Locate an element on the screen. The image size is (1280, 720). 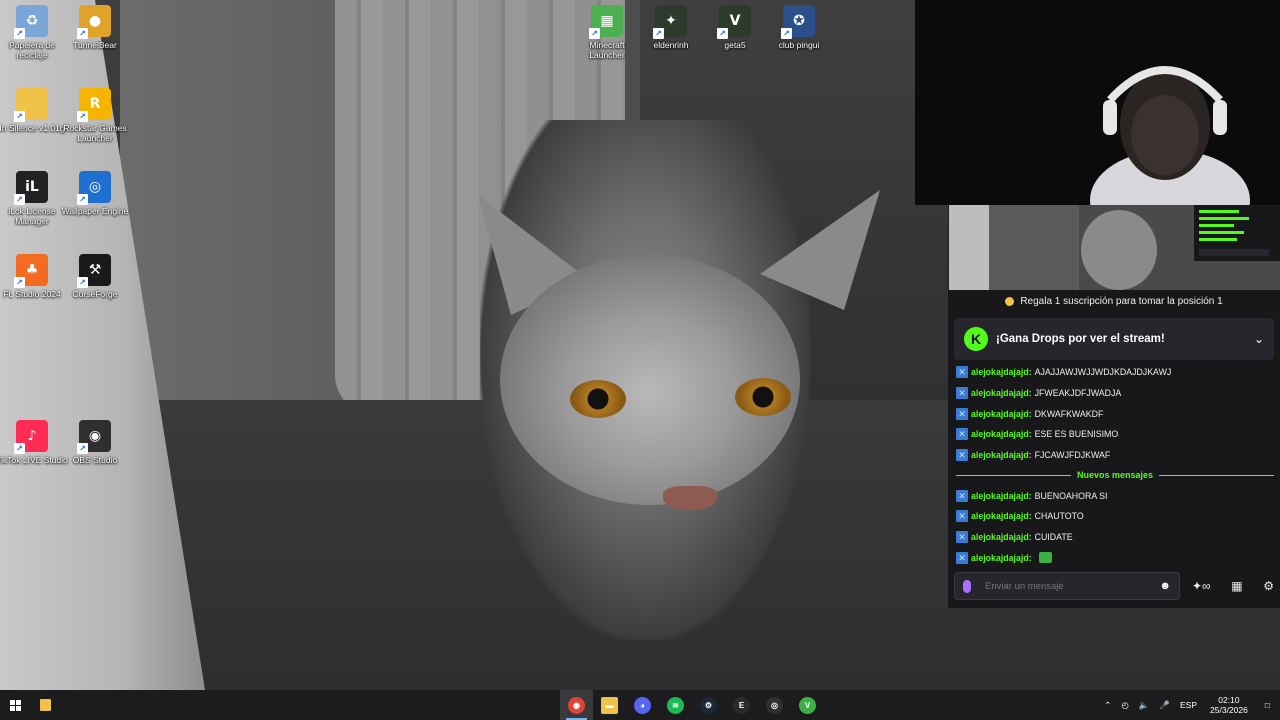
taskbar-app-button: ◎ is located at coordinates (774, 705).